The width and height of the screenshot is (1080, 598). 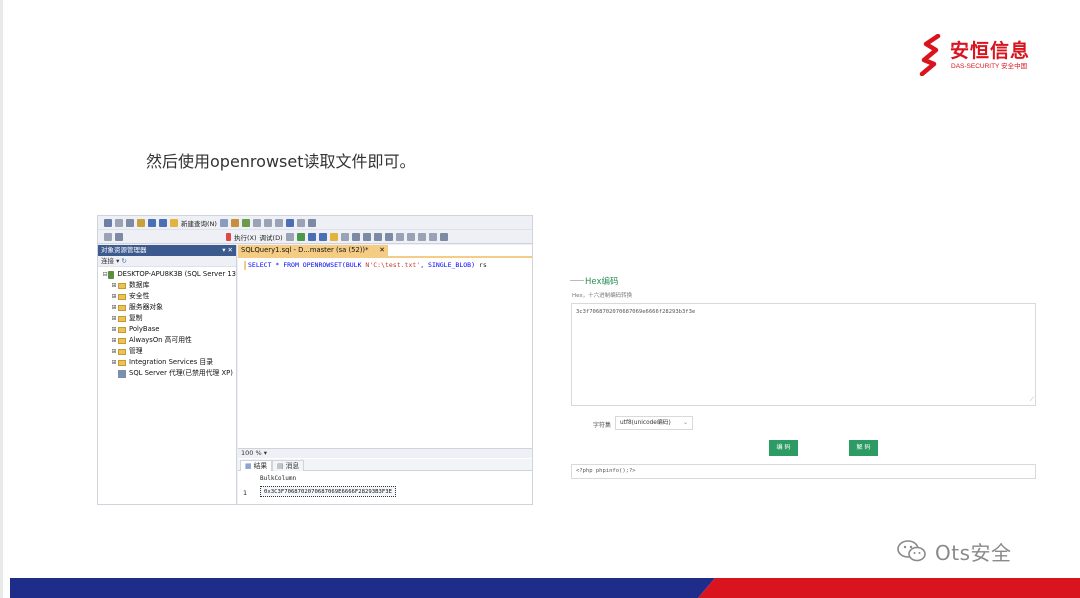 What do you see at coordinates (328, 491) in the screenshot?
I see `result-cell: 0x3C3F7068702070687069E6666F28293B3F3E` at bounding box center [328, 491].